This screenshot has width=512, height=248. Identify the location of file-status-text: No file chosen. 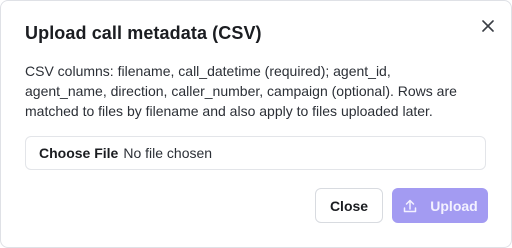
(168, 153).